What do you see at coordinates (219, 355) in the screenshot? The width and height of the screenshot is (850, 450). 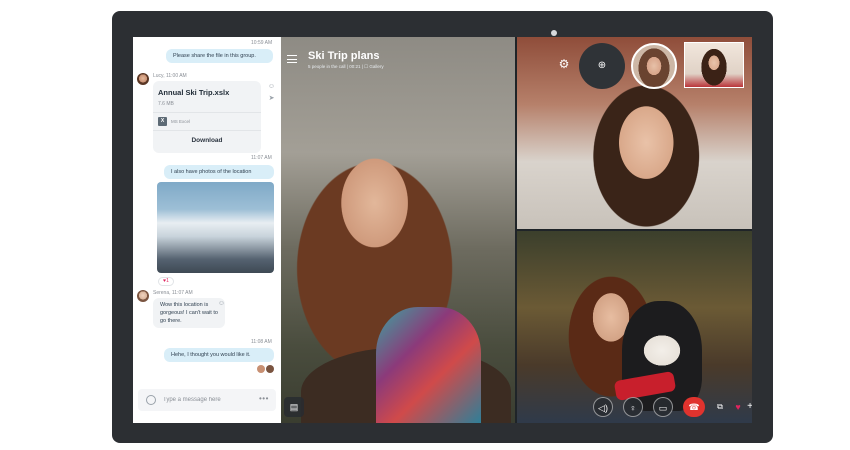 I see `message-bubble-outgoing: Hehe, I thought you would like it.` at bounding box center [219, 355].